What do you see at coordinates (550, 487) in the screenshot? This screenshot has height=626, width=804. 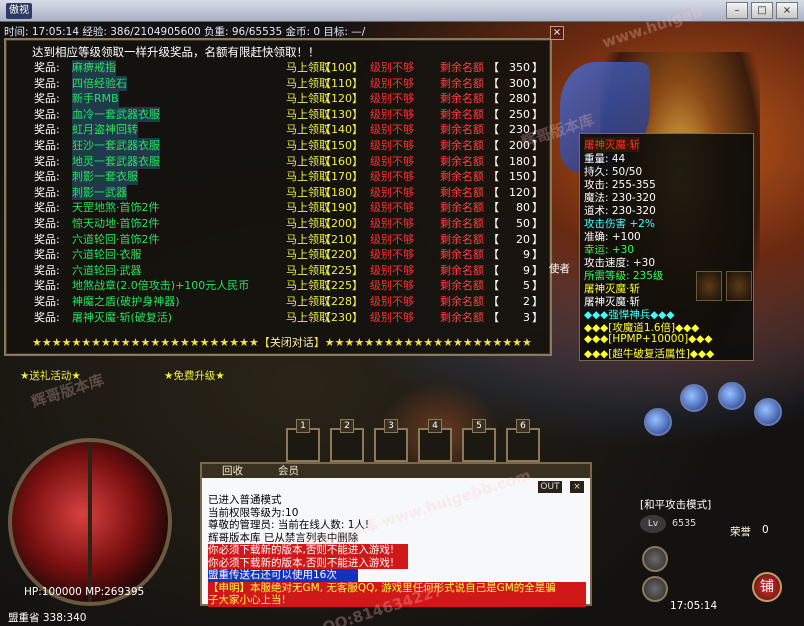 I see `chat-out-button: OUT` at bounding box center [550, 487].